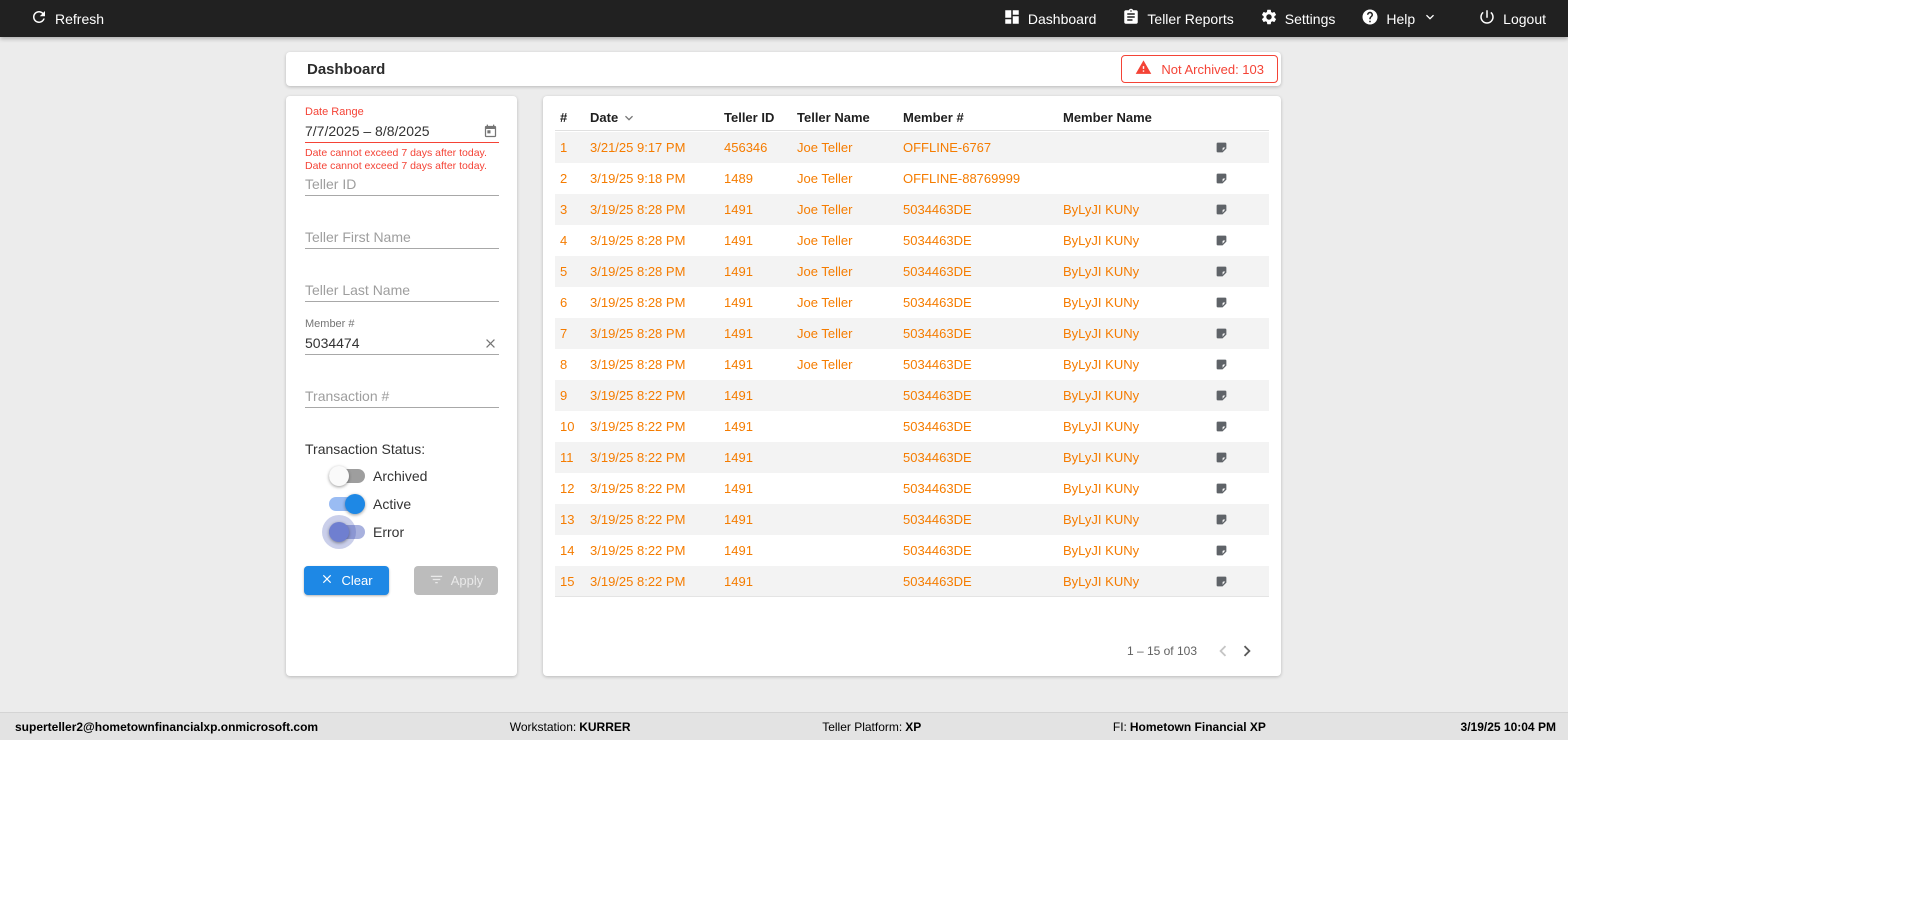 This screenshot has height=901, width=1920. What do you see at coordinates (567, 519) in the screenshot?
I see `cell-row-number: 13` at bounding box center [567, 519].